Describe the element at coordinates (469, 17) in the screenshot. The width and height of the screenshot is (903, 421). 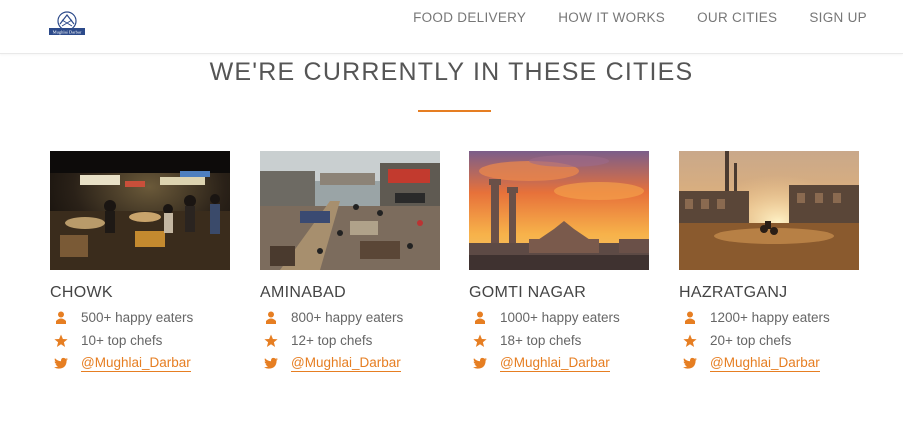
I see `nav-food-delivery: FOOD DELIVERY` at that location.